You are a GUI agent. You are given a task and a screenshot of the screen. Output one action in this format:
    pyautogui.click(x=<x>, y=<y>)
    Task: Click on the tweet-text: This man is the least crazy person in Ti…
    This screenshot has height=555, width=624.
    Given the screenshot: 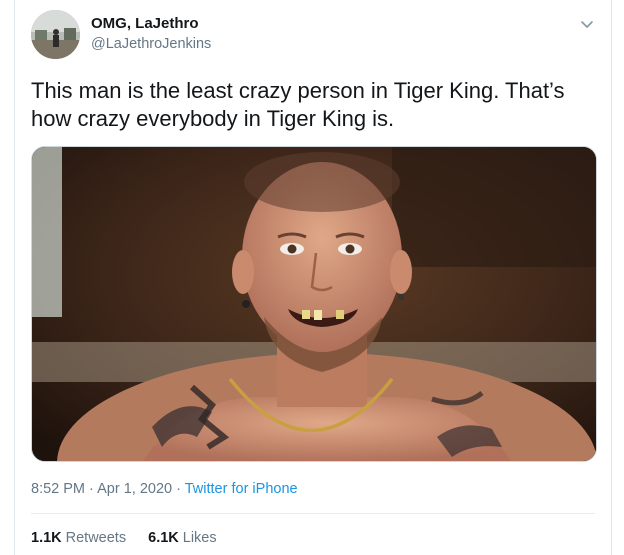 What is the action you would take?
    pyautogui.click(x=298, y=104)
    